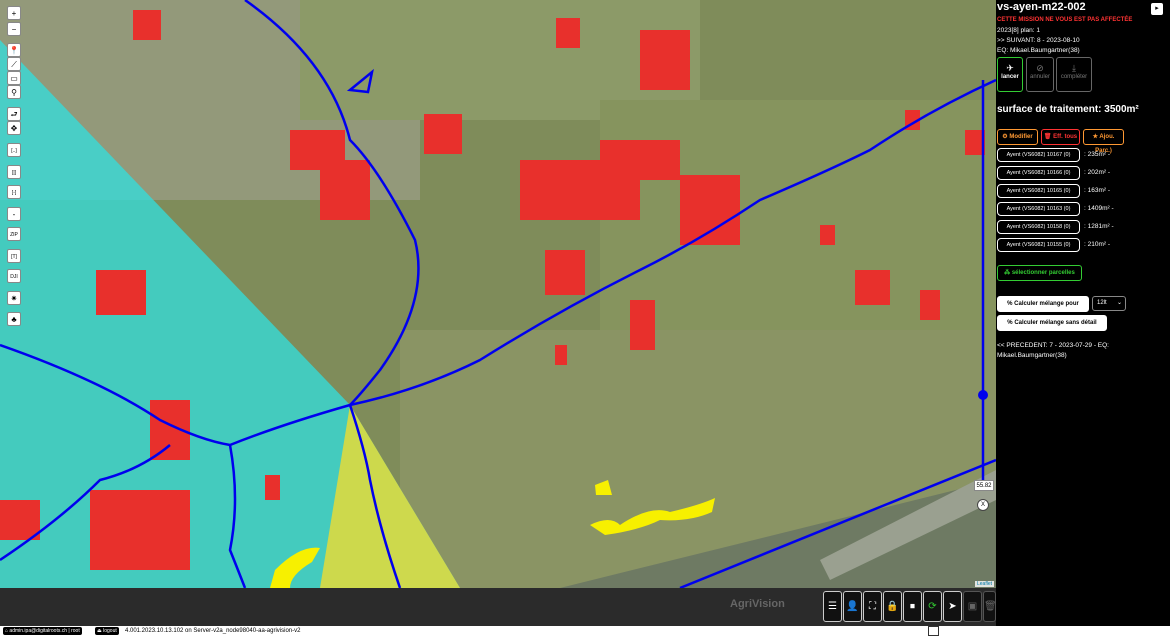  I want to click on modifier-label: Modifier, so click(1021, 137).